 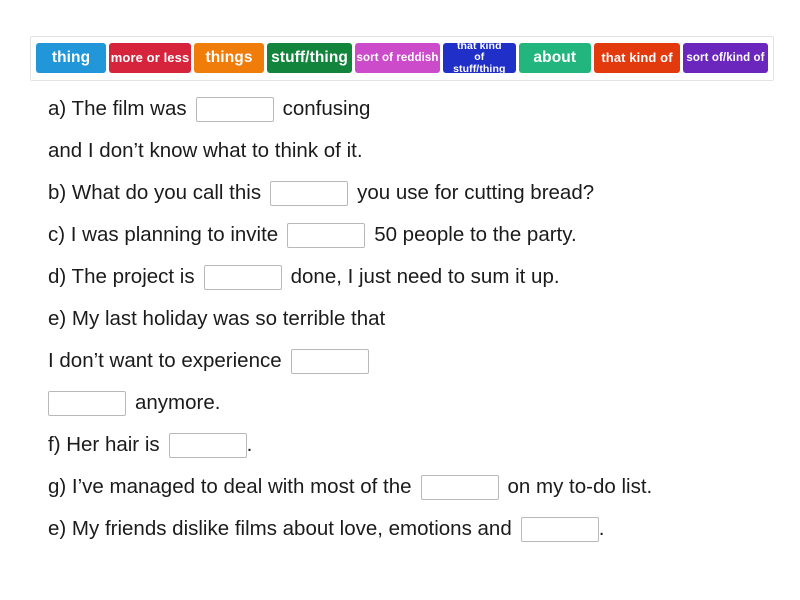 I want to click on exercise-line: anymore., so click(x=418, y=403).